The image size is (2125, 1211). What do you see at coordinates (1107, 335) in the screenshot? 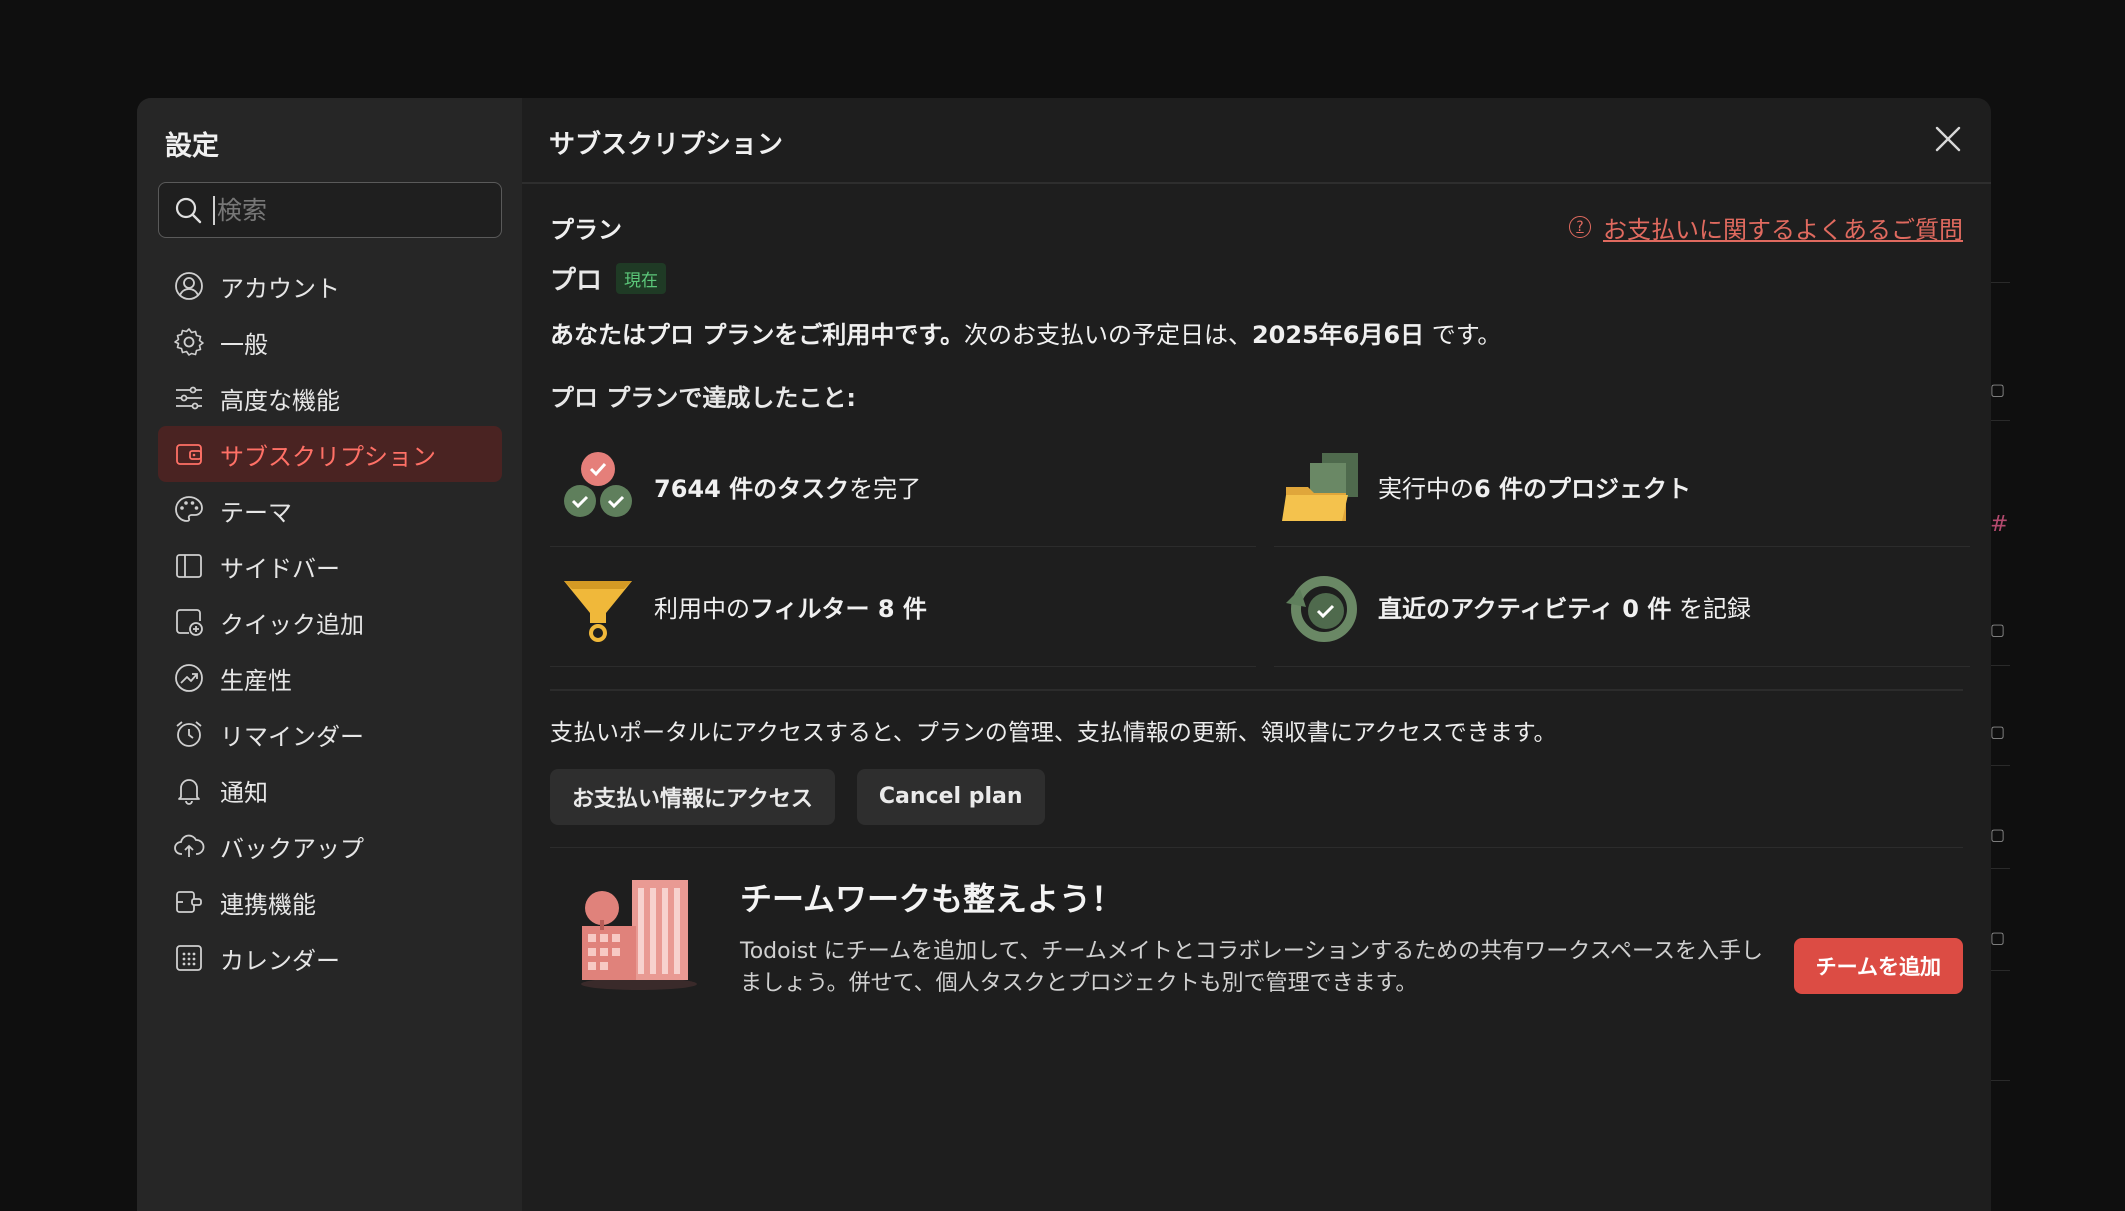
I see `plan-desc-part-b: 次のお支払いの予定日は、` at bounding box center [1107, 335].